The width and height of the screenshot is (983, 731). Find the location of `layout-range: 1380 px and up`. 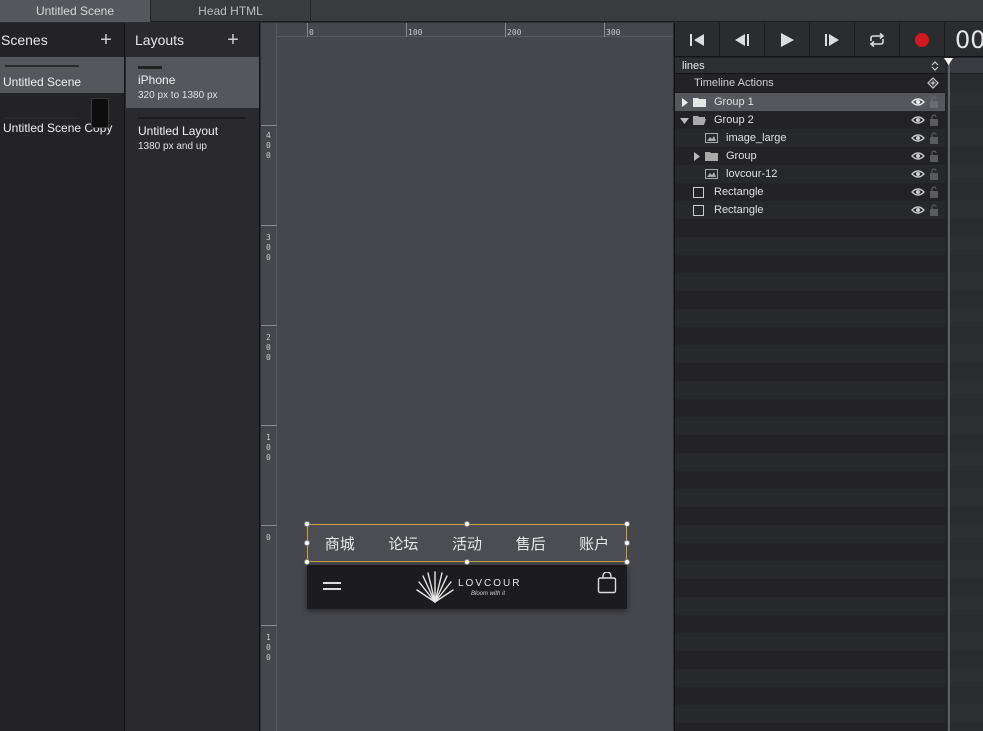

layout-range: 1380 px and up is located at coordinates (172, 146).